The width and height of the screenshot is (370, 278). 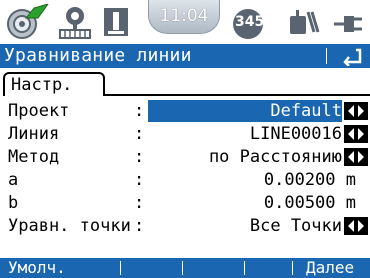 I want to click on field-label: Проект, so click(x=39, y=111).